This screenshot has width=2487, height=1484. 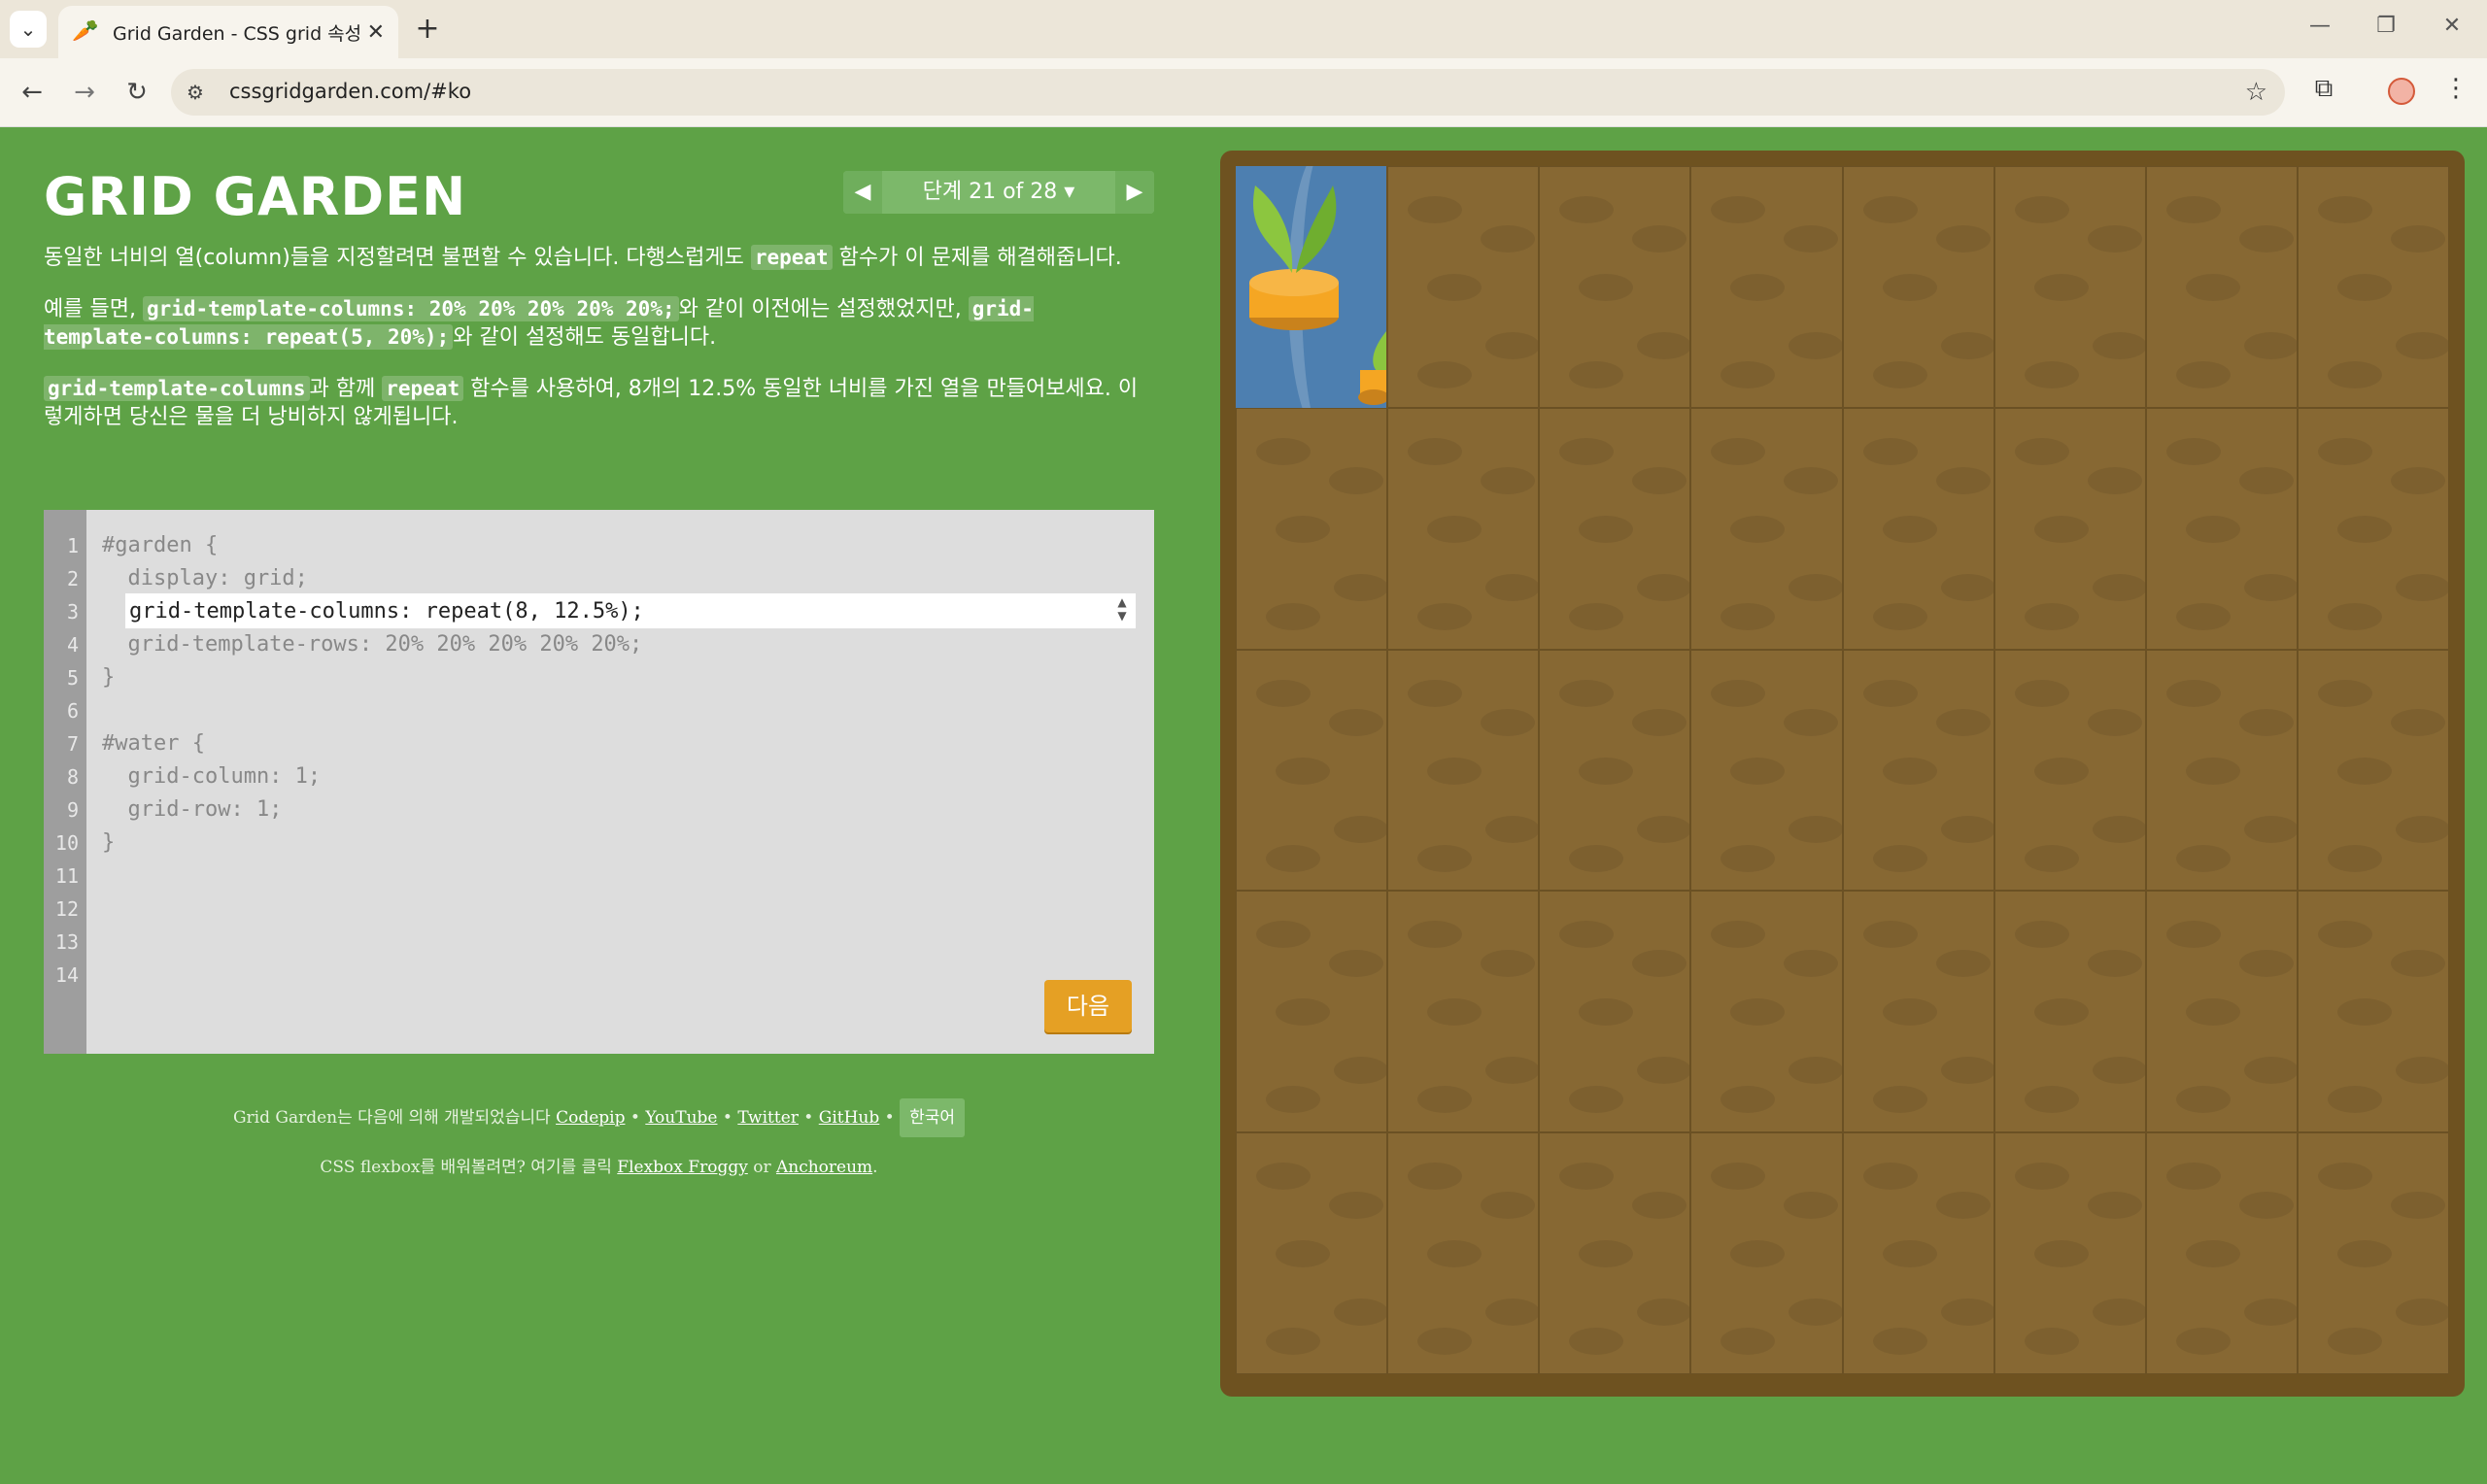 What do you see at coordinates (2452, 26) in the screenshot?
I see `close-window-icon: ✕` at bounding box center [2452, 26].